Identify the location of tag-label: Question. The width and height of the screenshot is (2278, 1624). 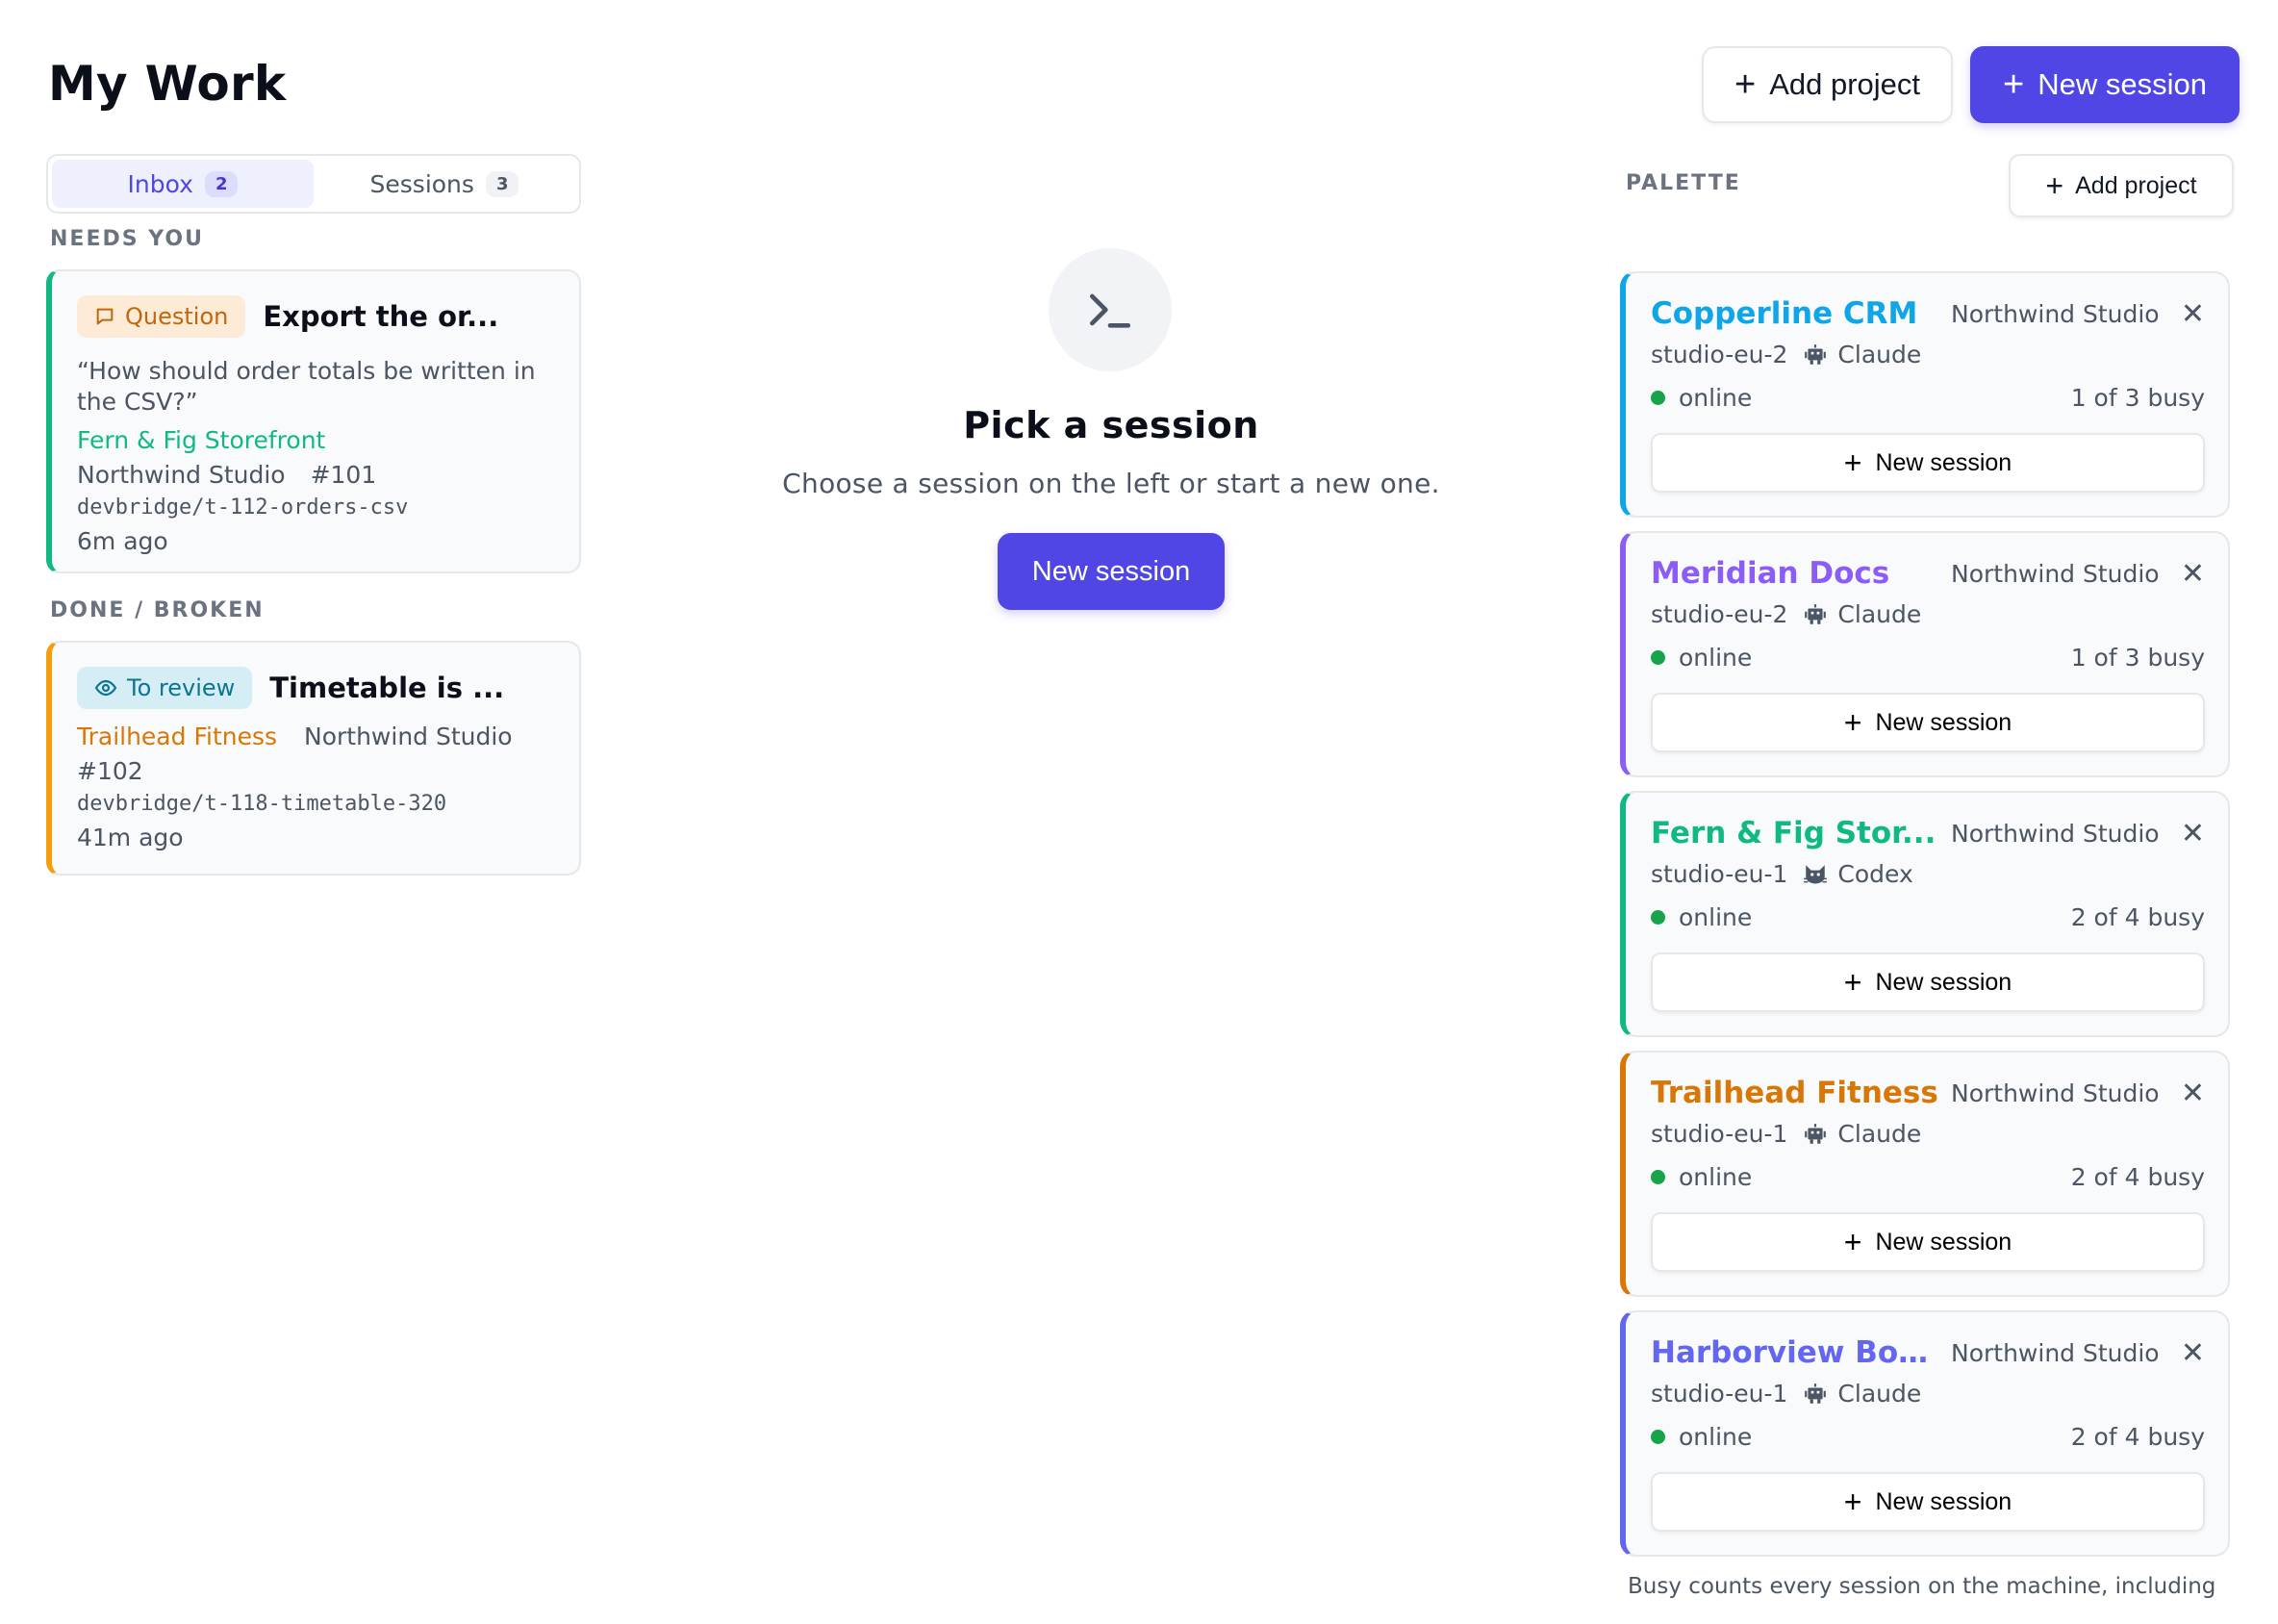
(177, 316).